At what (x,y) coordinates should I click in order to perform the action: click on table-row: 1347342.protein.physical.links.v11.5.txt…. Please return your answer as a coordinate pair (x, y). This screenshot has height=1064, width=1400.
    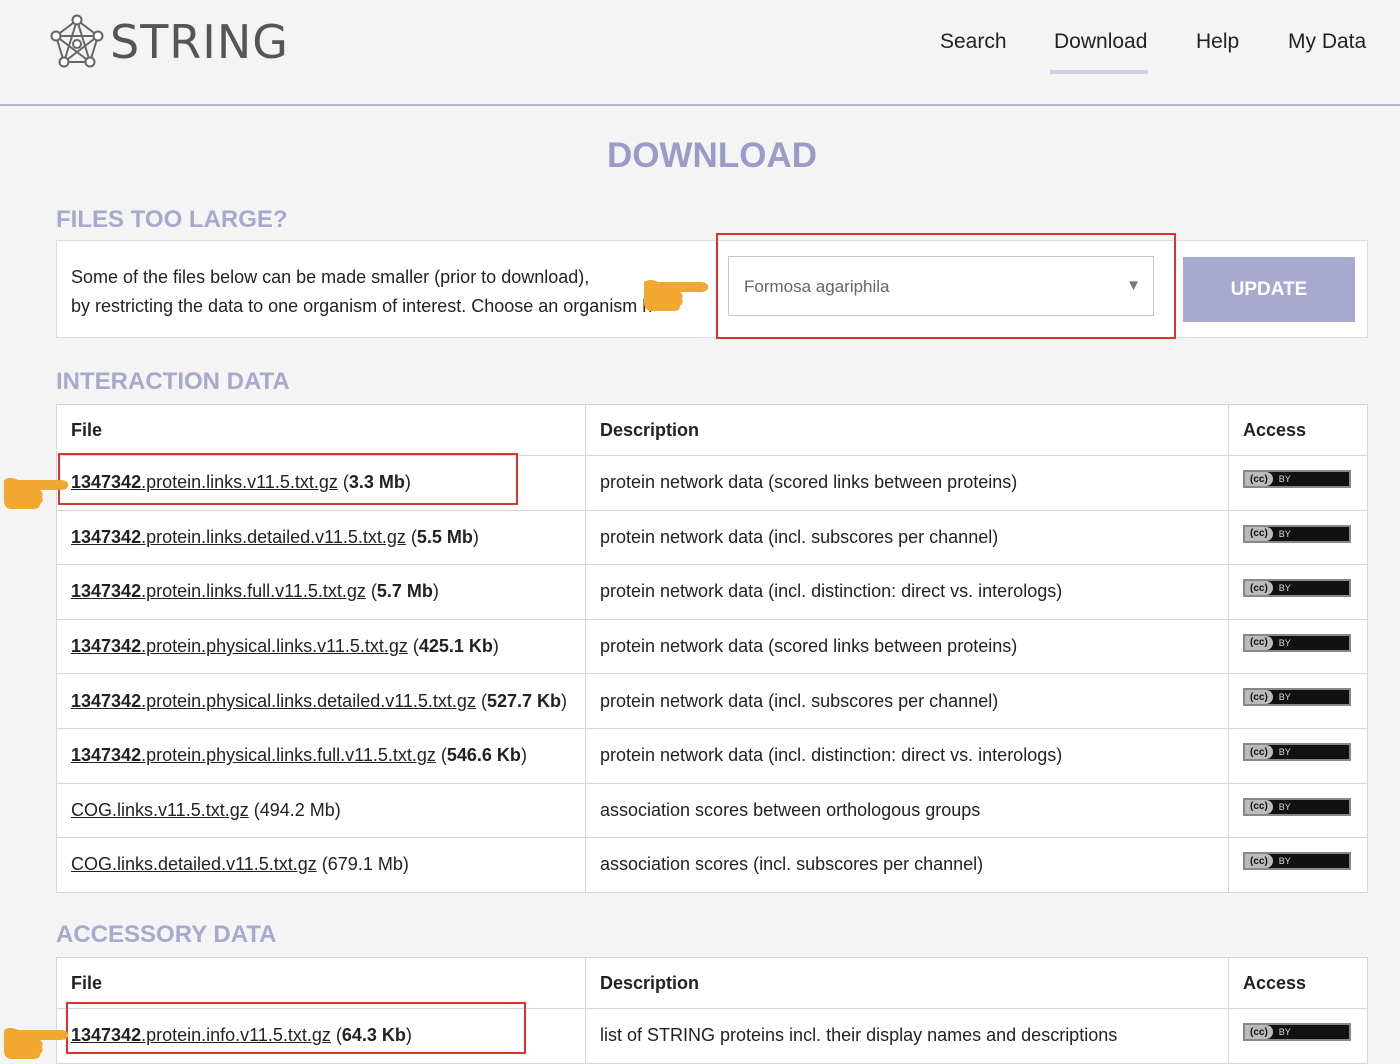
    Looking at the image, I should click on (712, 646).